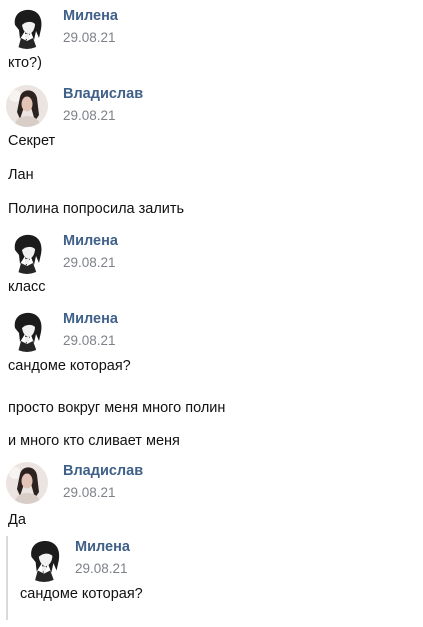 This screenshot has width=423, height=627. I want to click on message-text: просто вокруг меня много полин, so click(117, 408).